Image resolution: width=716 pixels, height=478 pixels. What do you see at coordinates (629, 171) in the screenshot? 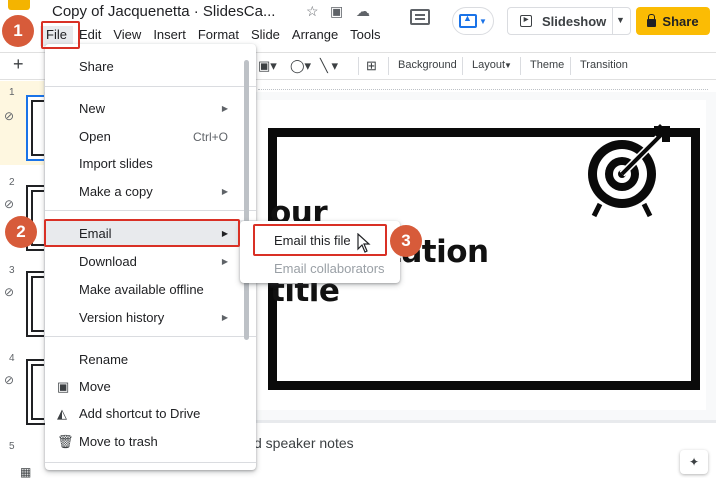
I see `target-arrow-icon` at bounding box center [629, 171].